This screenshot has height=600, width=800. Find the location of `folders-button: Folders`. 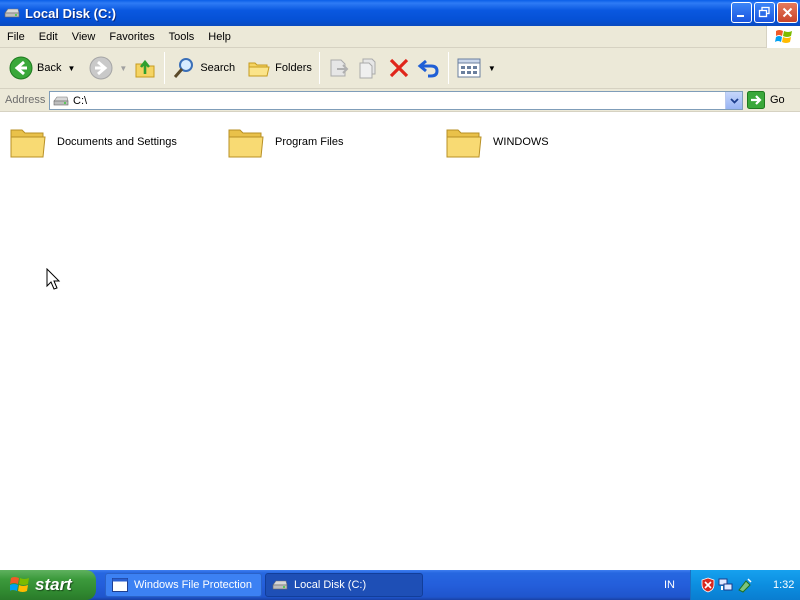

folders-button: Folders is located at coordinates (279, 68).